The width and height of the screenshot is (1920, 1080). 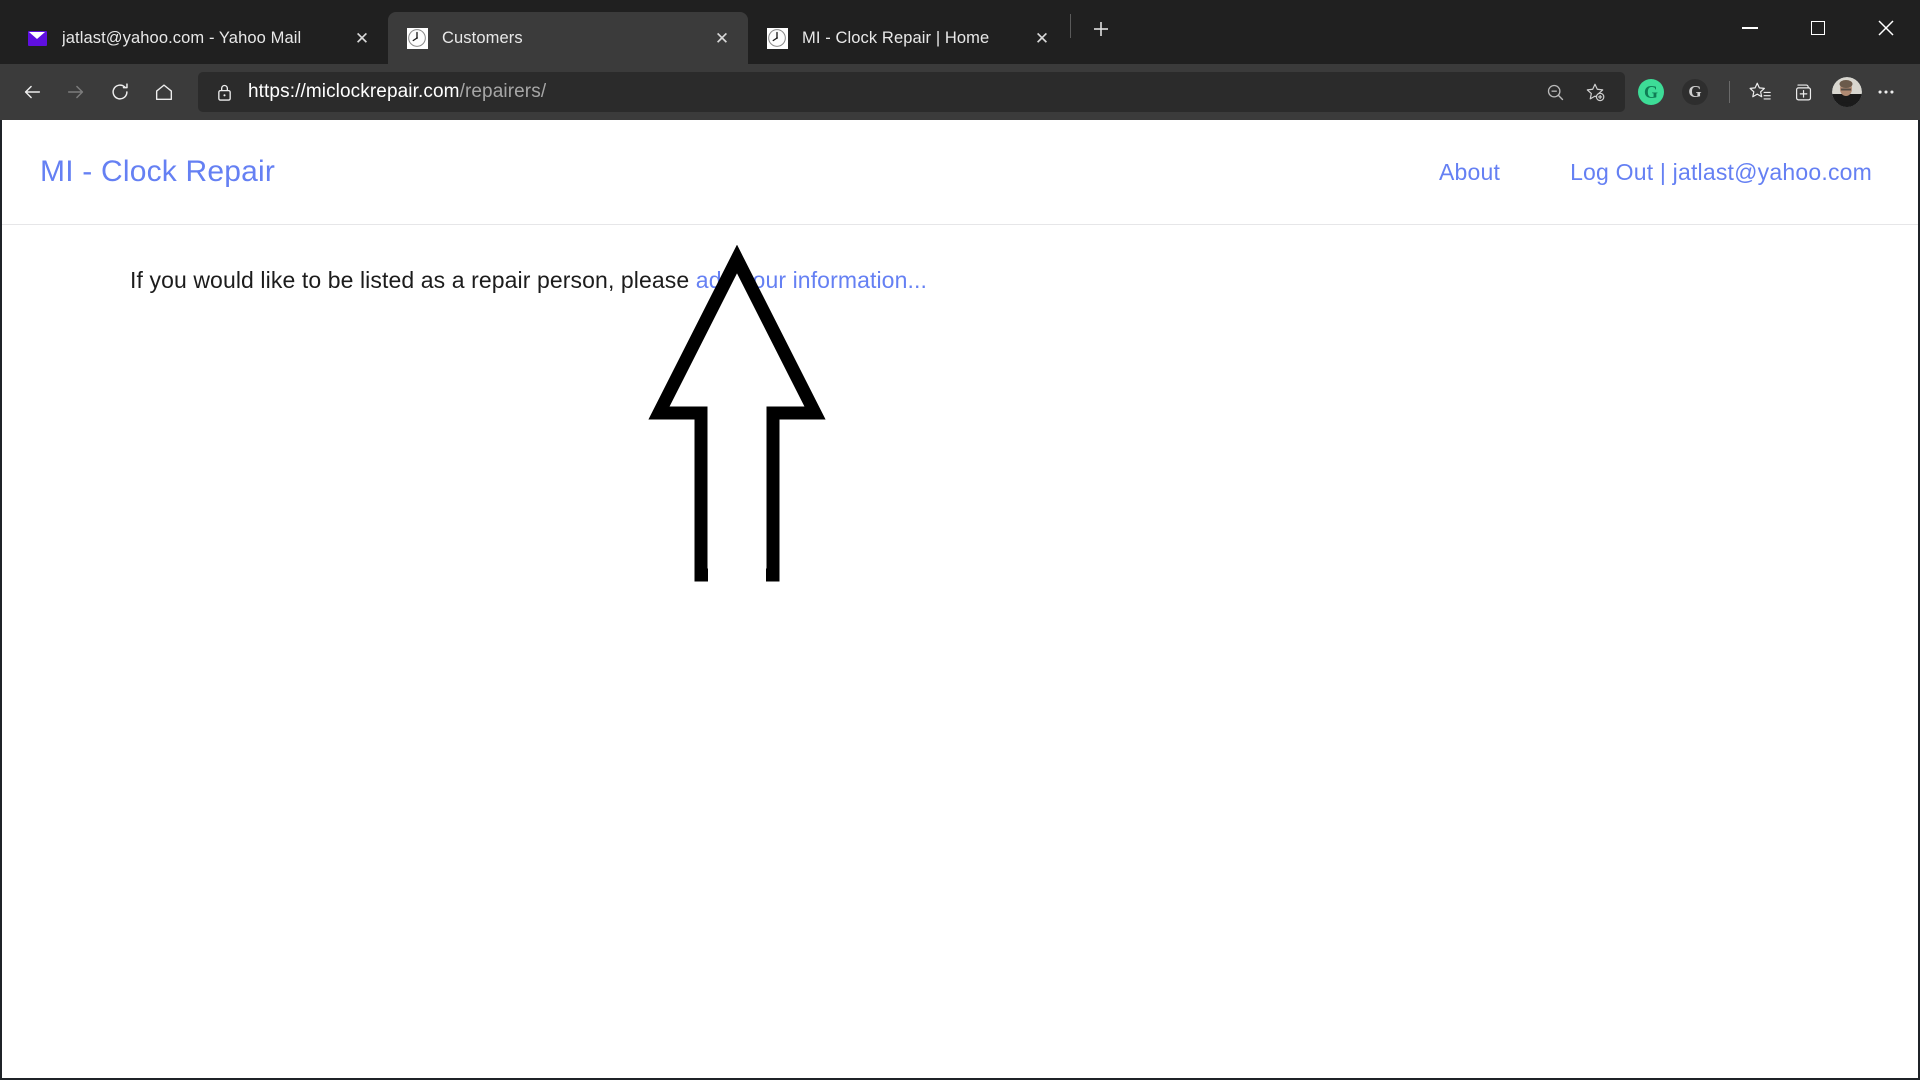 What do you see at coordinates (354, 91) in the screenshot?
I see `url-origin: https://miclockrepair.com` at bounding box center [354, 91].